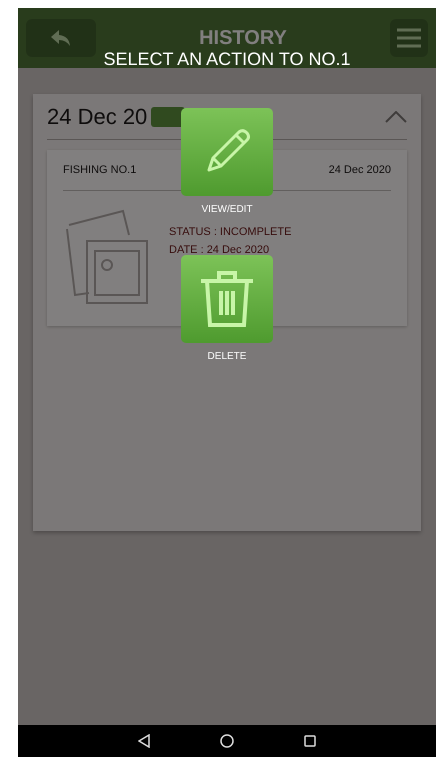  Describe the element at coordinates (227, 209) in the screenshot. I see `action-label: VIEW/EDIT` at that location.